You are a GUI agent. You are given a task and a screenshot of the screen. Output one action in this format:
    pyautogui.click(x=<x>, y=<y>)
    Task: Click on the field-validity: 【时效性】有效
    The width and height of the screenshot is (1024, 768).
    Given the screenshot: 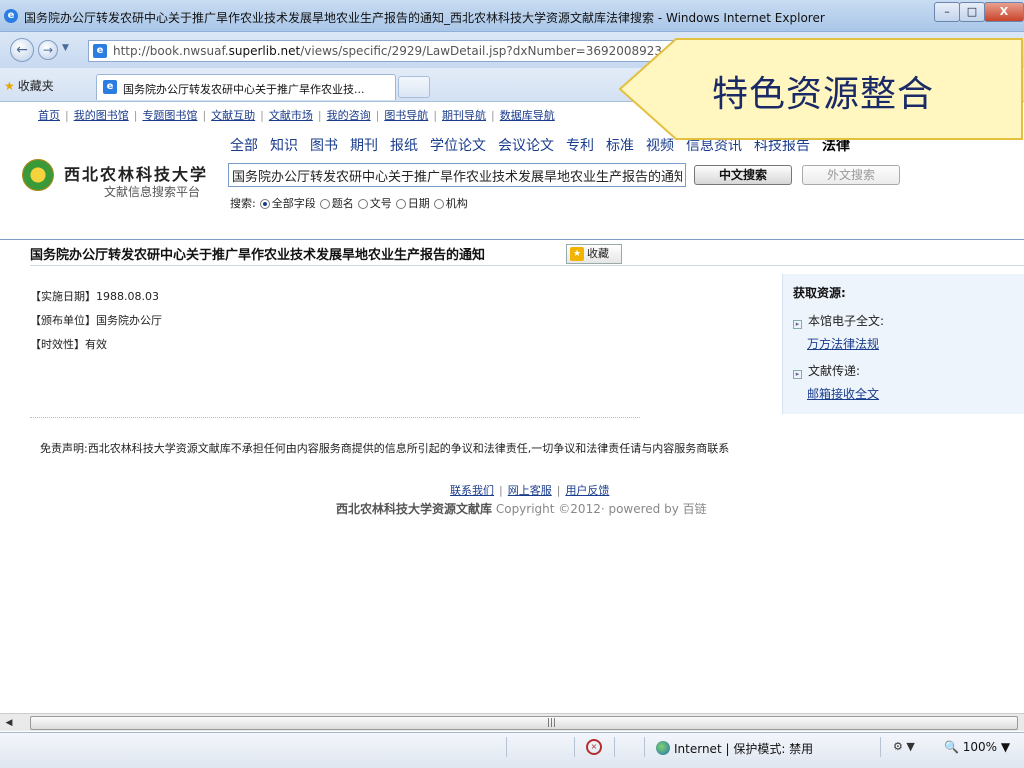 What is the action you would take?
    pyautogui.click(x=68, y=344)
    